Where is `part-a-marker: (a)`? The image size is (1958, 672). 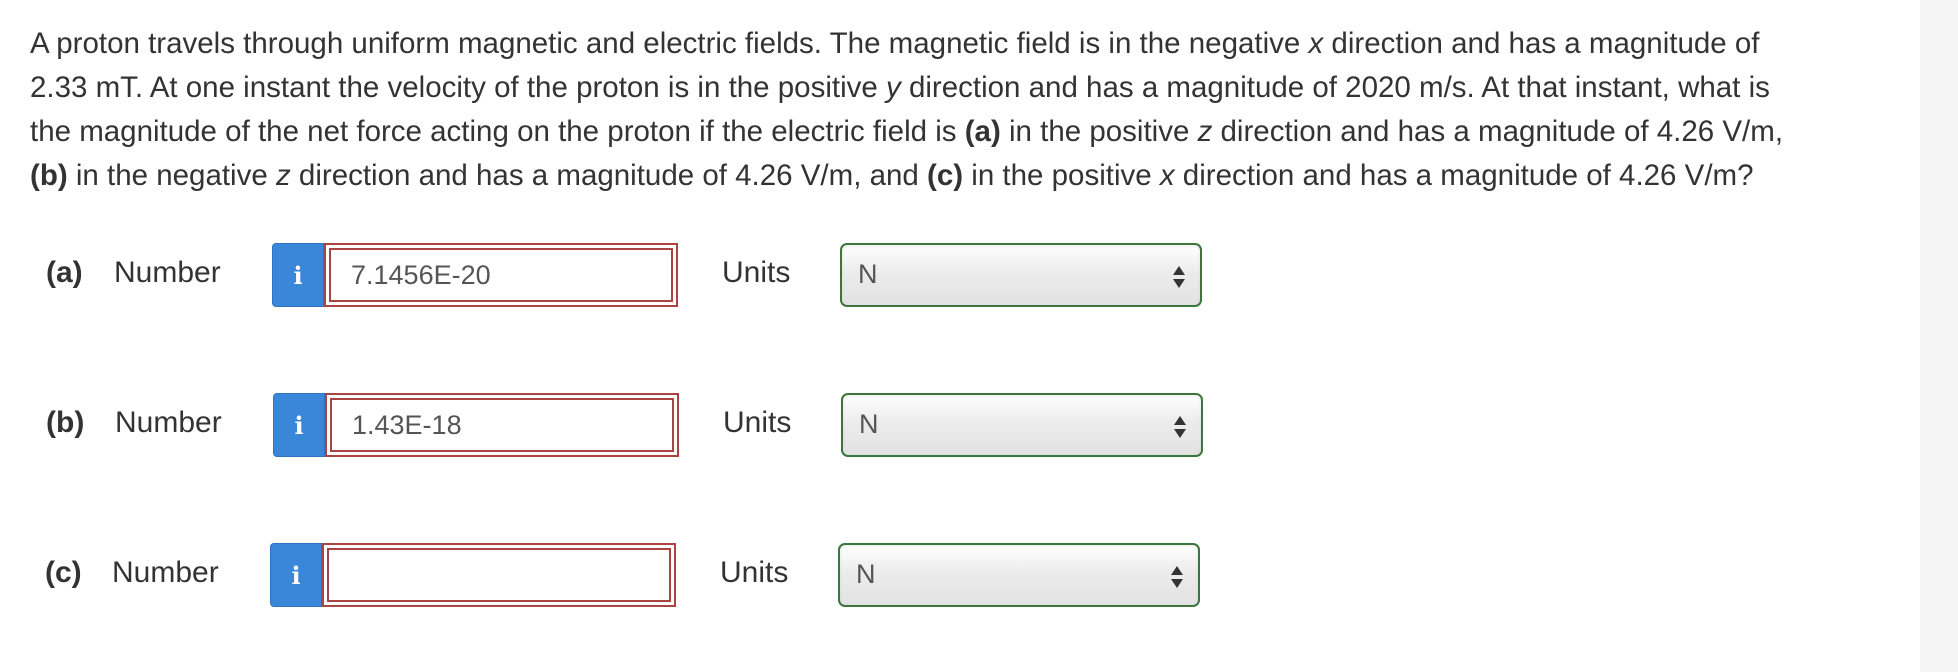
part-a-marker: (a) is located at coordinates (982, 131).